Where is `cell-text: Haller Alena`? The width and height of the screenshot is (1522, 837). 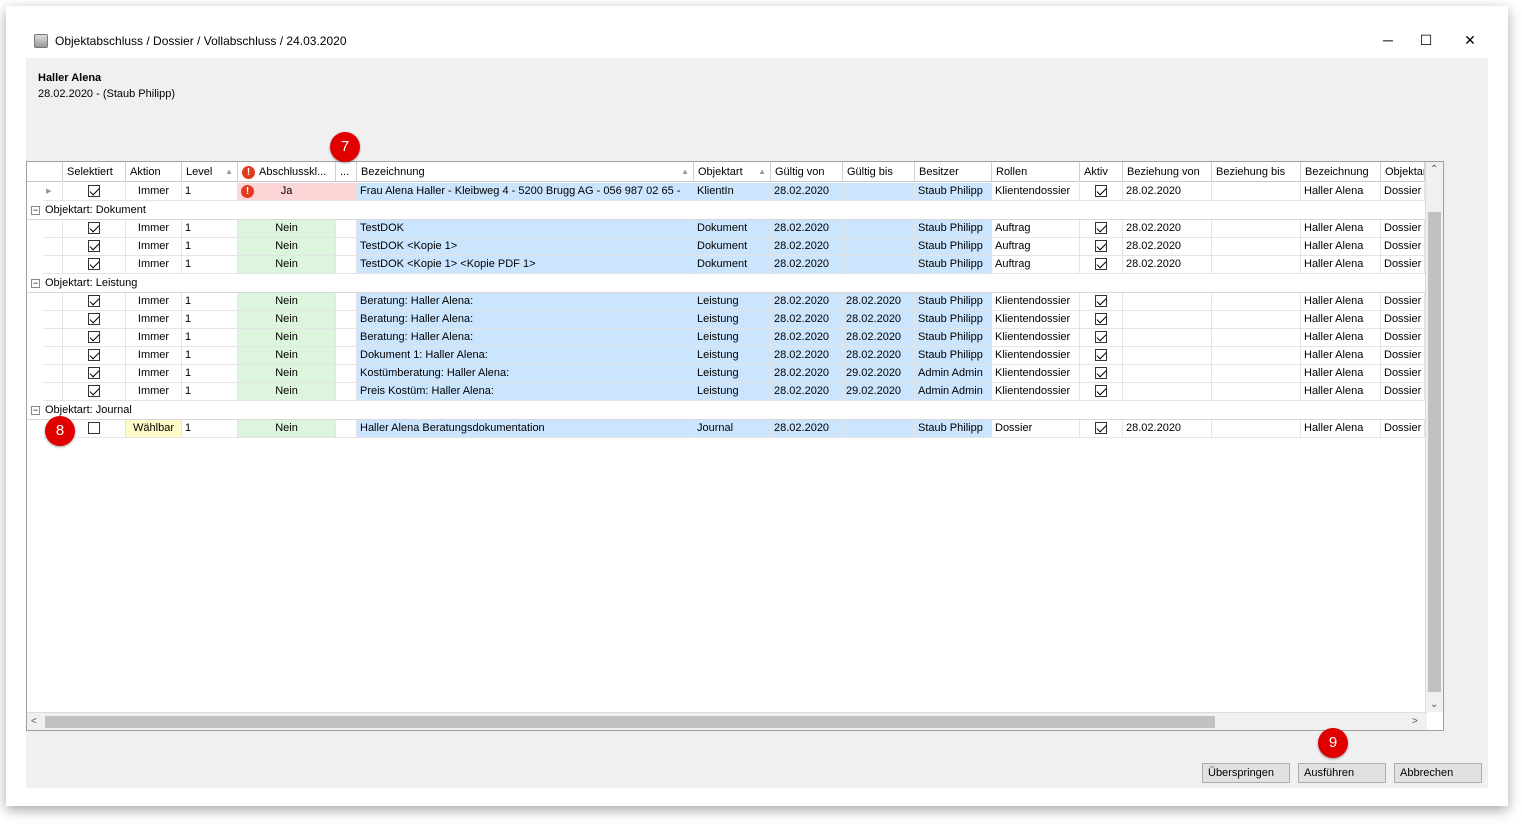
cell-text: Haller Alena is located at coordinates (1334, 191).